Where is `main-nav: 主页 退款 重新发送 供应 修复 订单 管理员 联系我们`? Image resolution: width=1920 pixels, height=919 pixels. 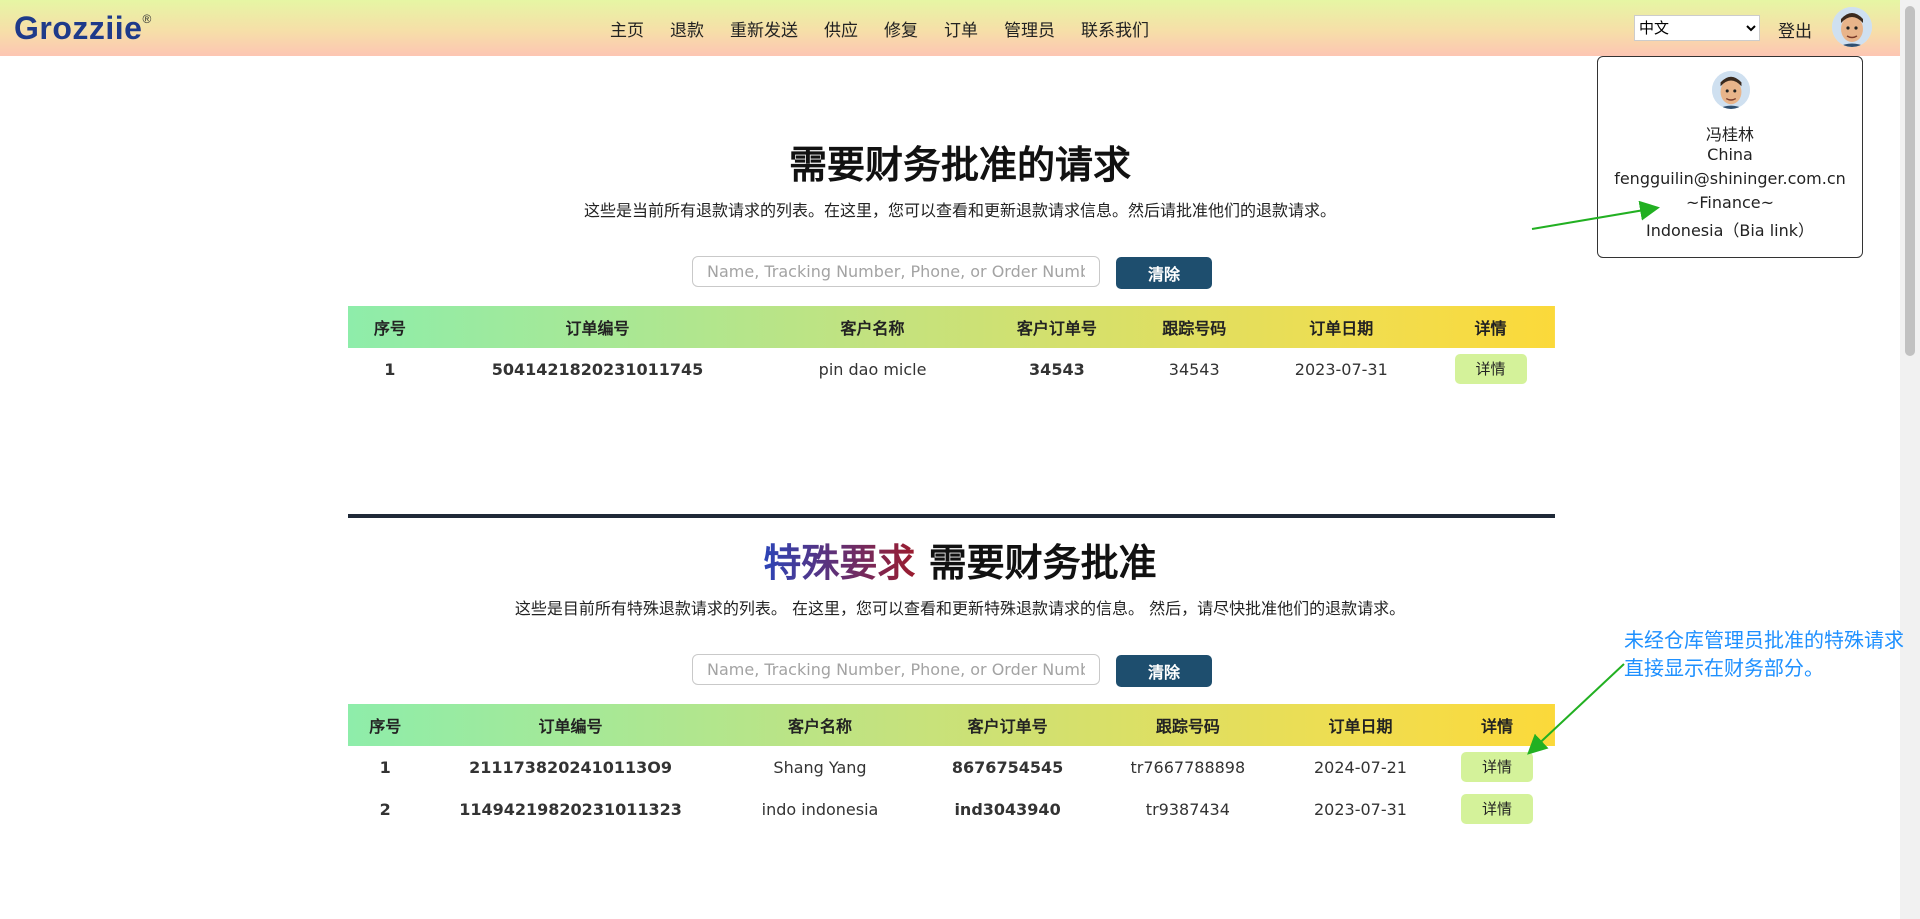
main-nav: 主页 退款 重新发送 供应 修复 订单 管理员 联系我们 is located at coordinates (892, 28).